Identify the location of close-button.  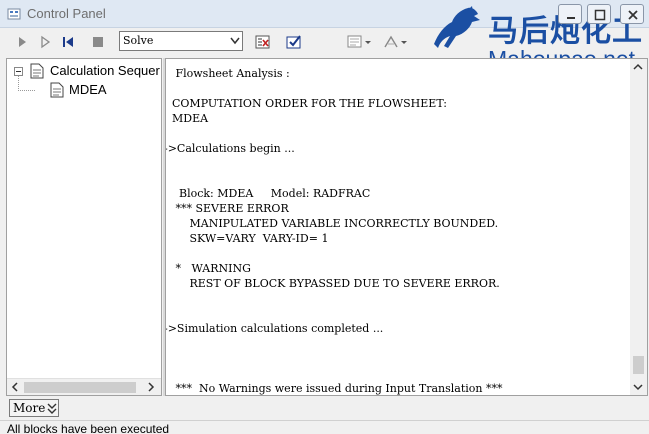
(632, 14).